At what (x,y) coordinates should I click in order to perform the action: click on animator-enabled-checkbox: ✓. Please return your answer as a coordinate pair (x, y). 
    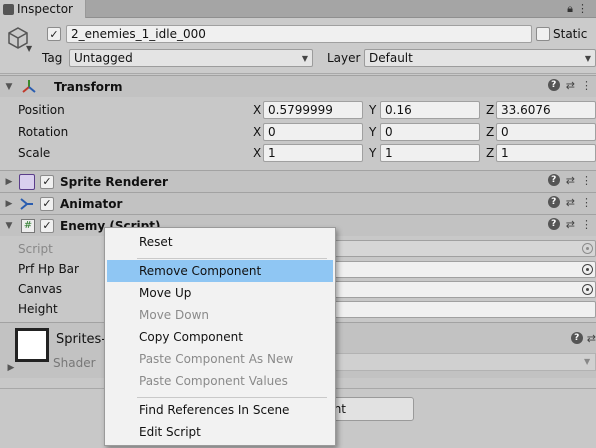
    Looking at the image, I should click on (47, 203).